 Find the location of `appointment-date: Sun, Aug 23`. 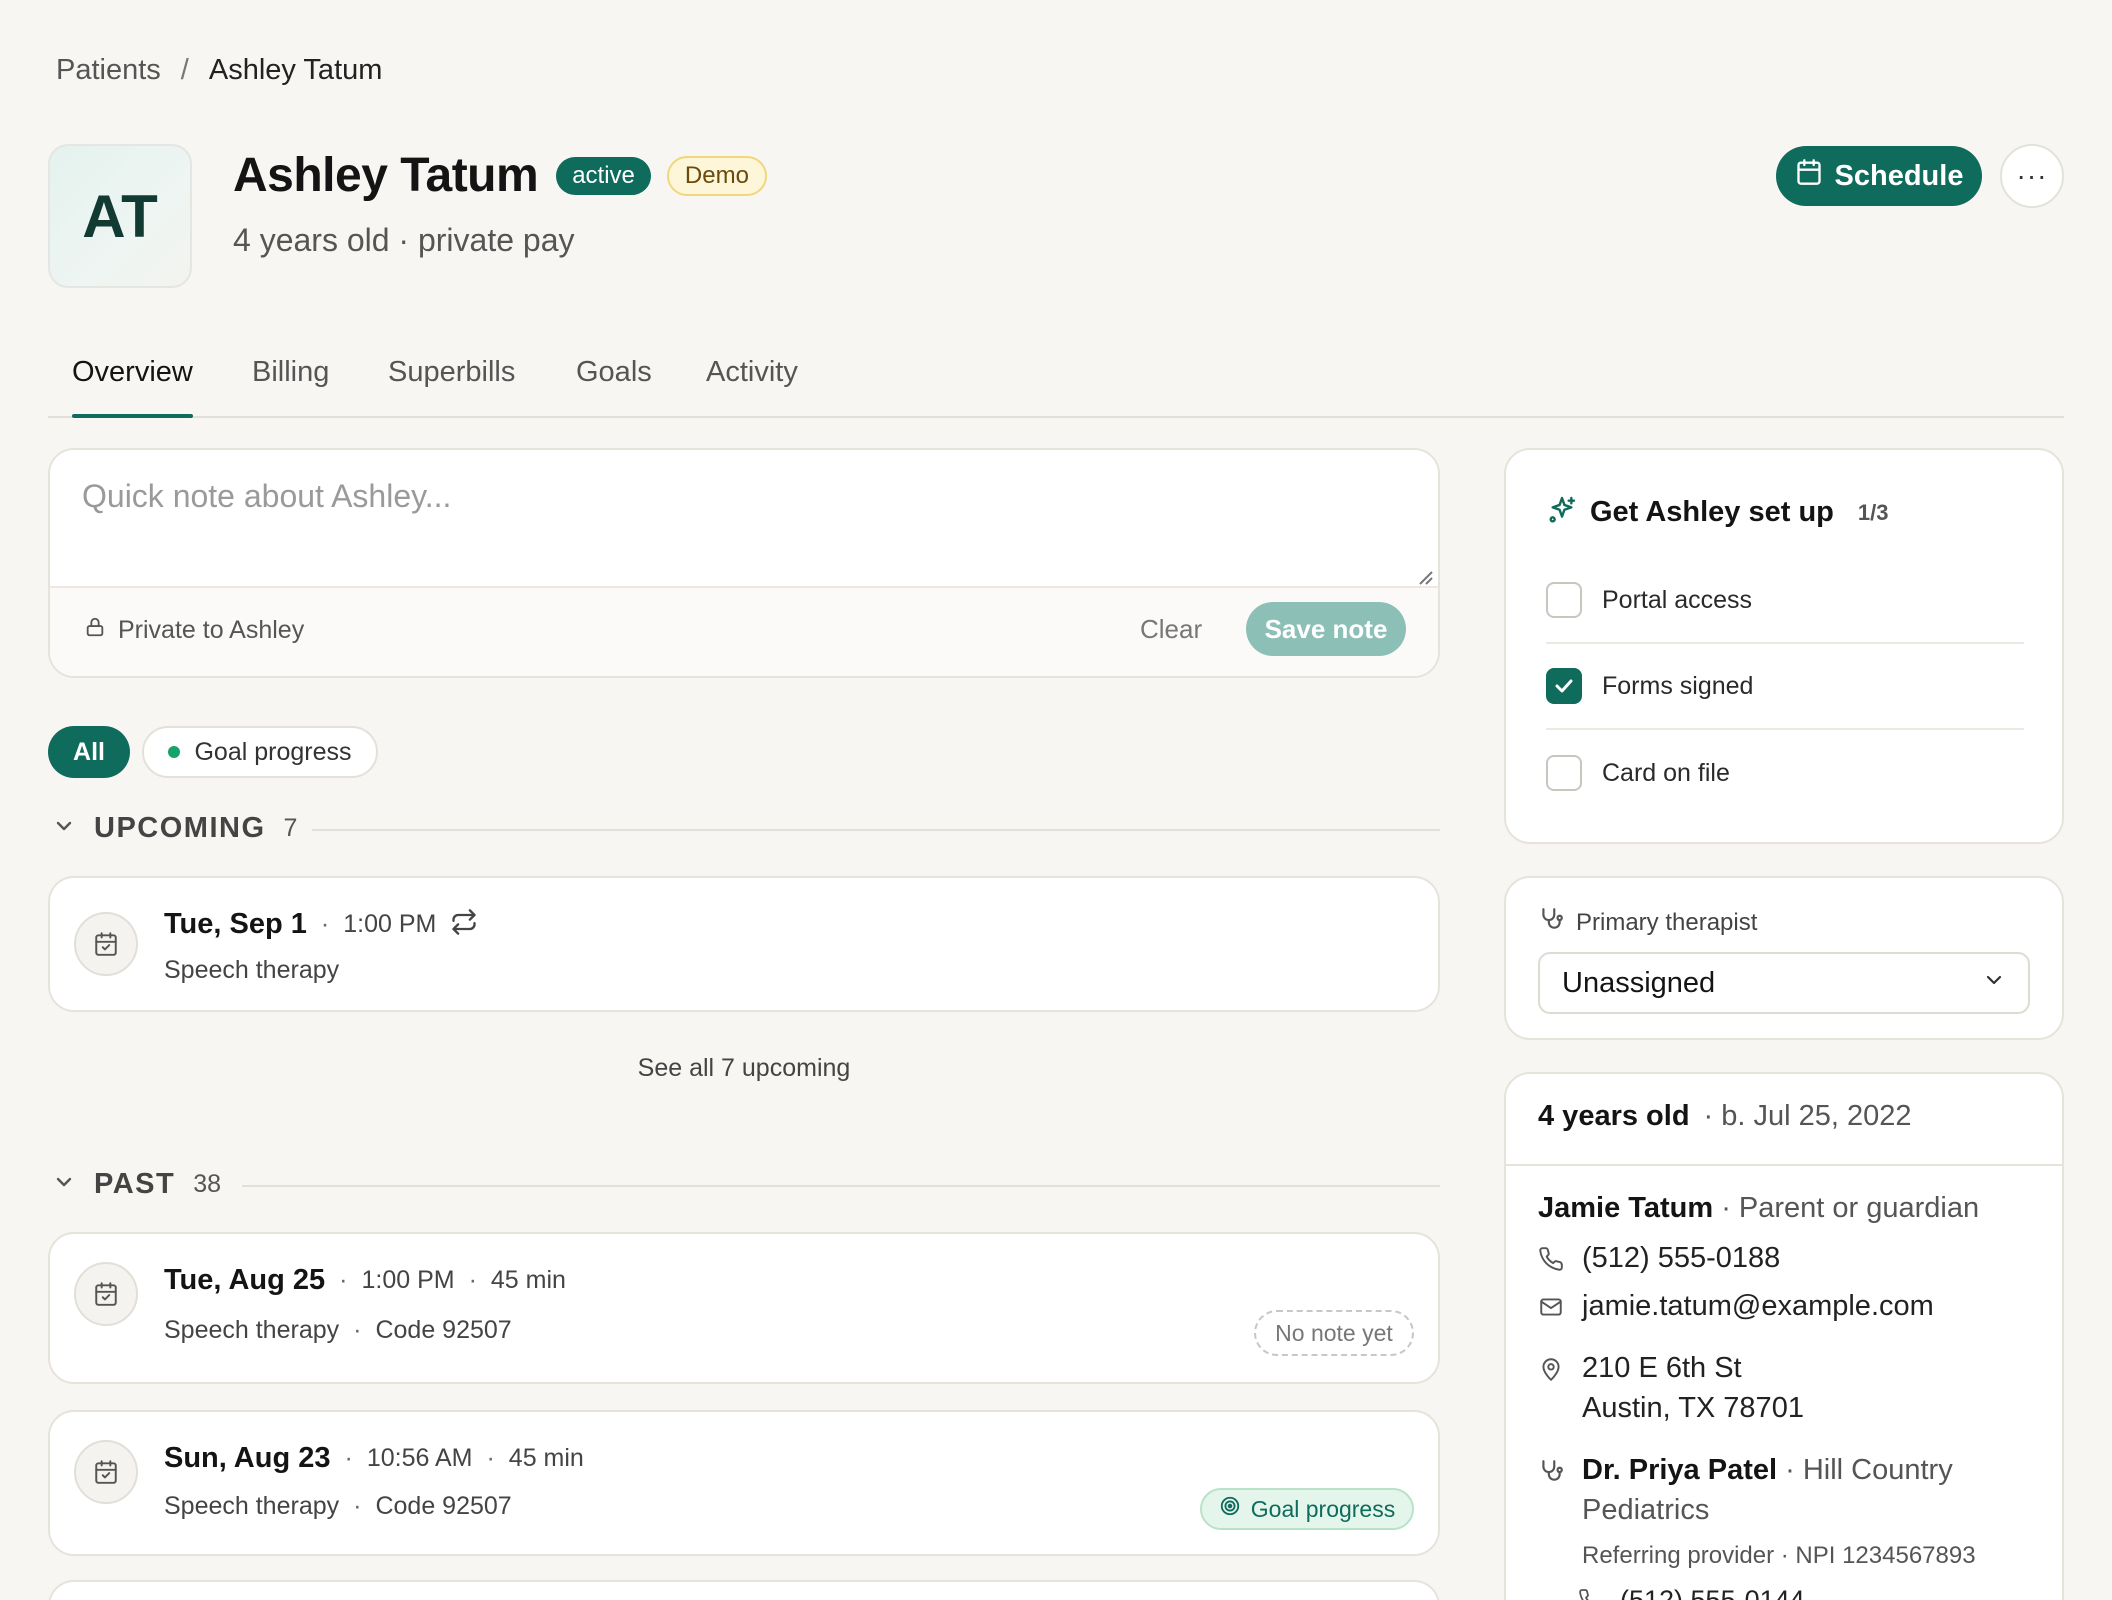

appointment-date: Sun, Aug 23 is located at coordinates (247, 1458).